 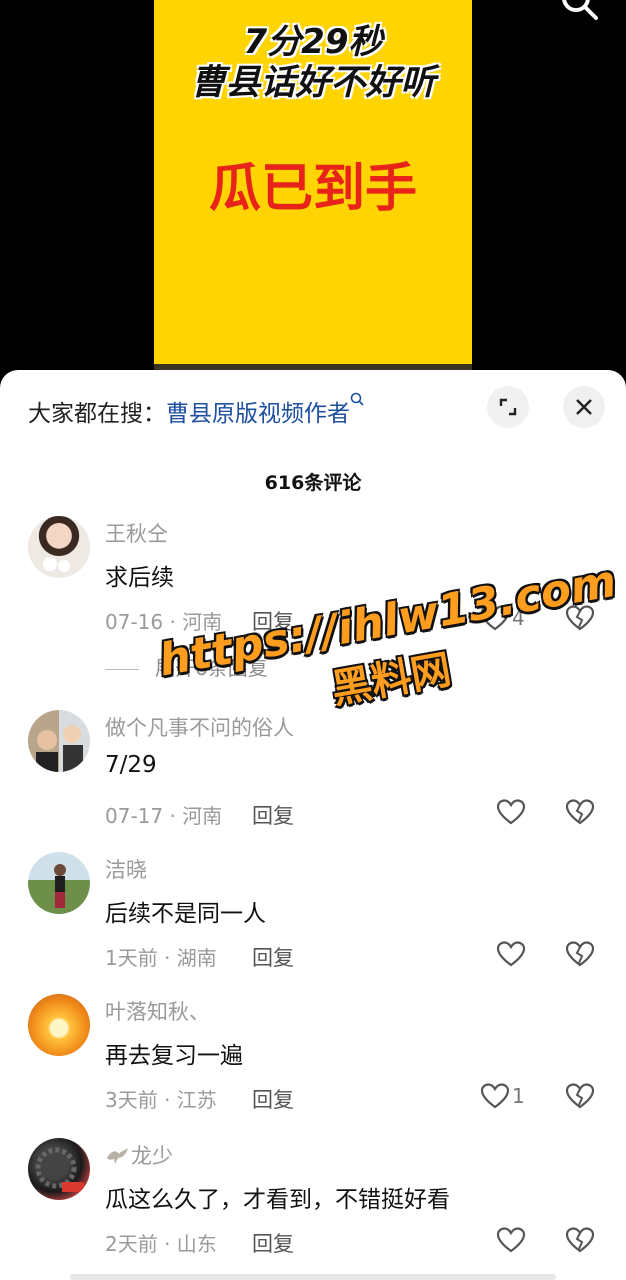 What do you see at coordinates (313, 483) in the screenshot?
I see `comment-count: 616条评论` at bounding box center [313, 483].